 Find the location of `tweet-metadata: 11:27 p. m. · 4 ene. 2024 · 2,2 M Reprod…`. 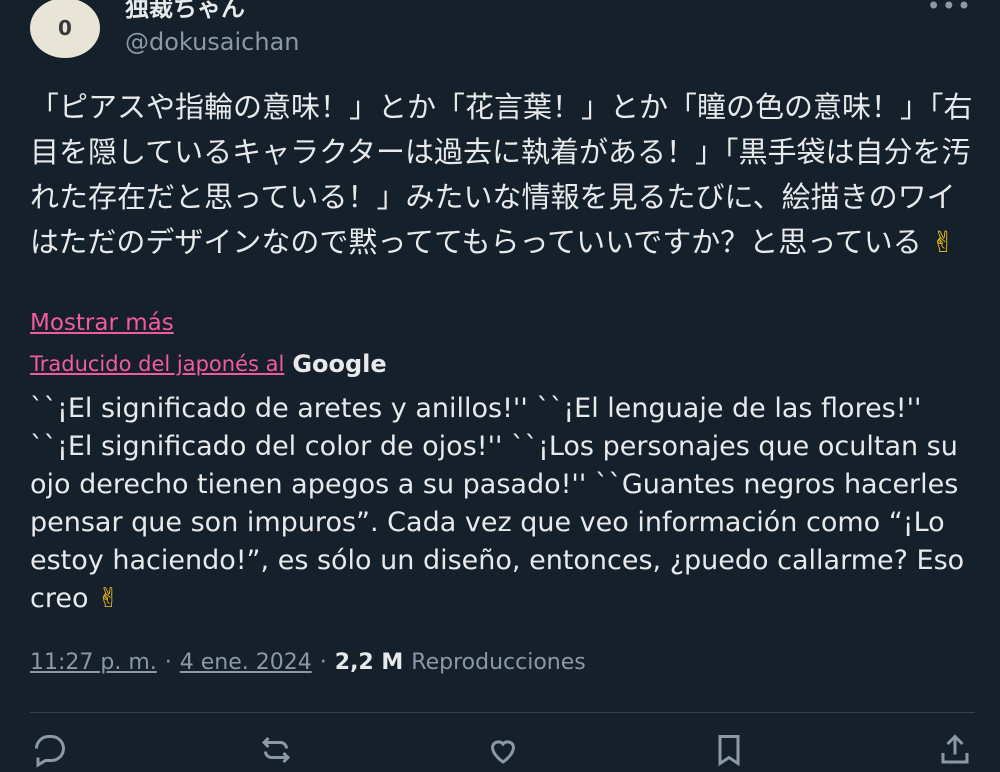

tweet-metadata: 11:27 p. m. · 4 ene. 2024 · 2,2 M Reprod… is located at coordinates (308, 662).